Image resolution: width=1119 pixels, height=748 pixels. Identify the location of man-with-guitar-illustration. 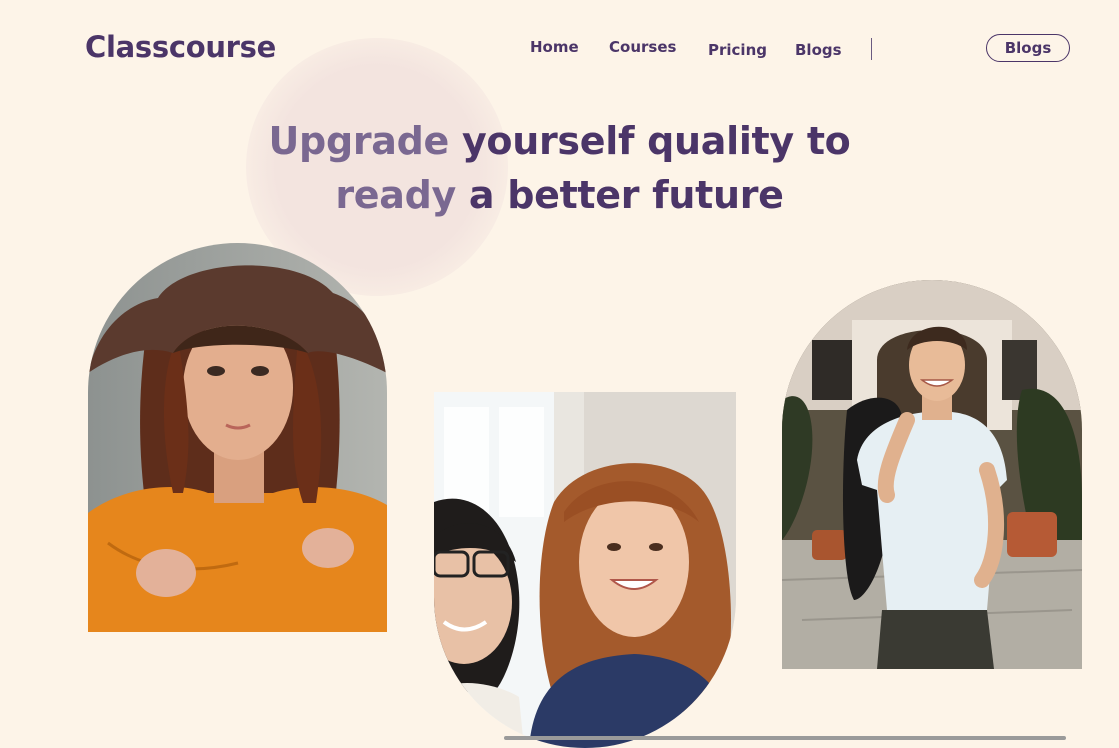
(932, 474).